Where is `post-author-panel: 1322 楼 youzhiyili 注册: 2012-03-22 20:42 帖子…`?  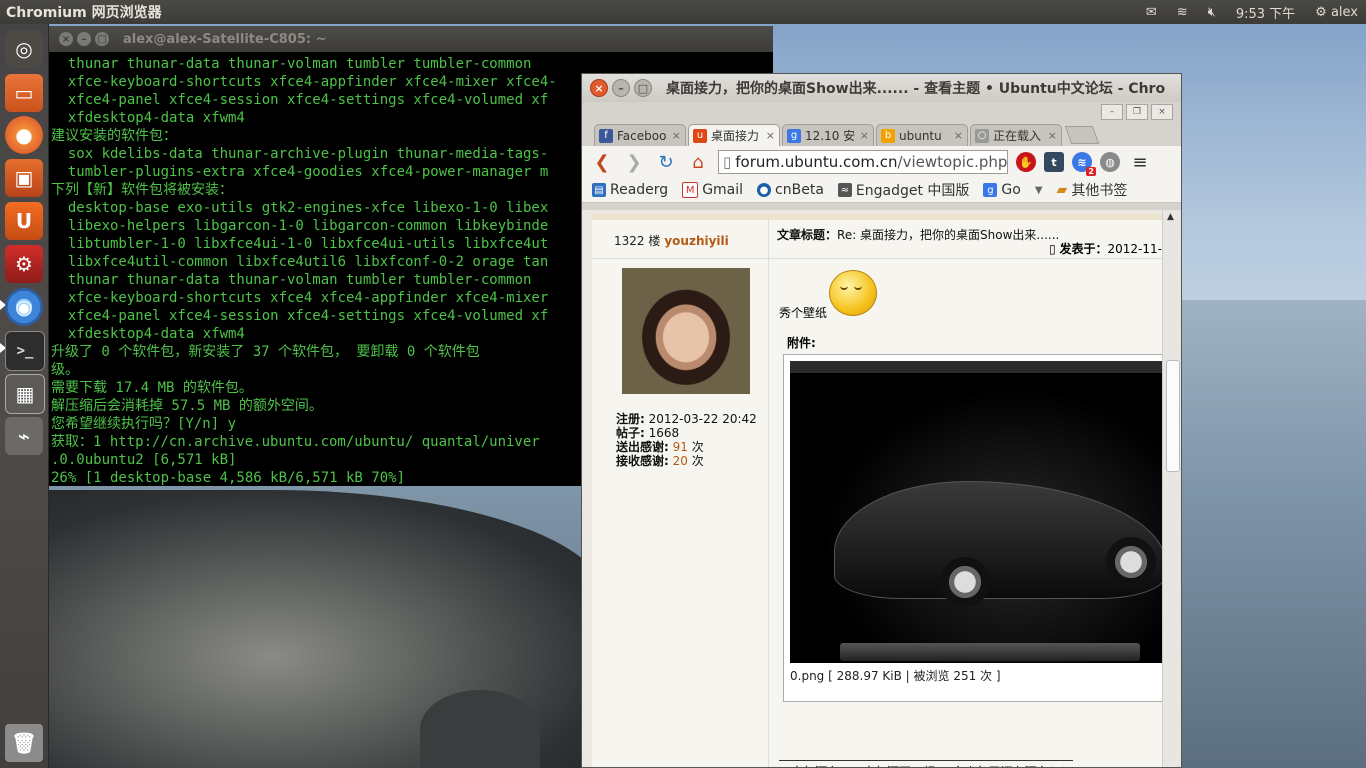 post-author-panel: 1322 楼 youzhiyili 注册: 2012-03-22 20:42 帖子… is located at coordinates (680, 493).